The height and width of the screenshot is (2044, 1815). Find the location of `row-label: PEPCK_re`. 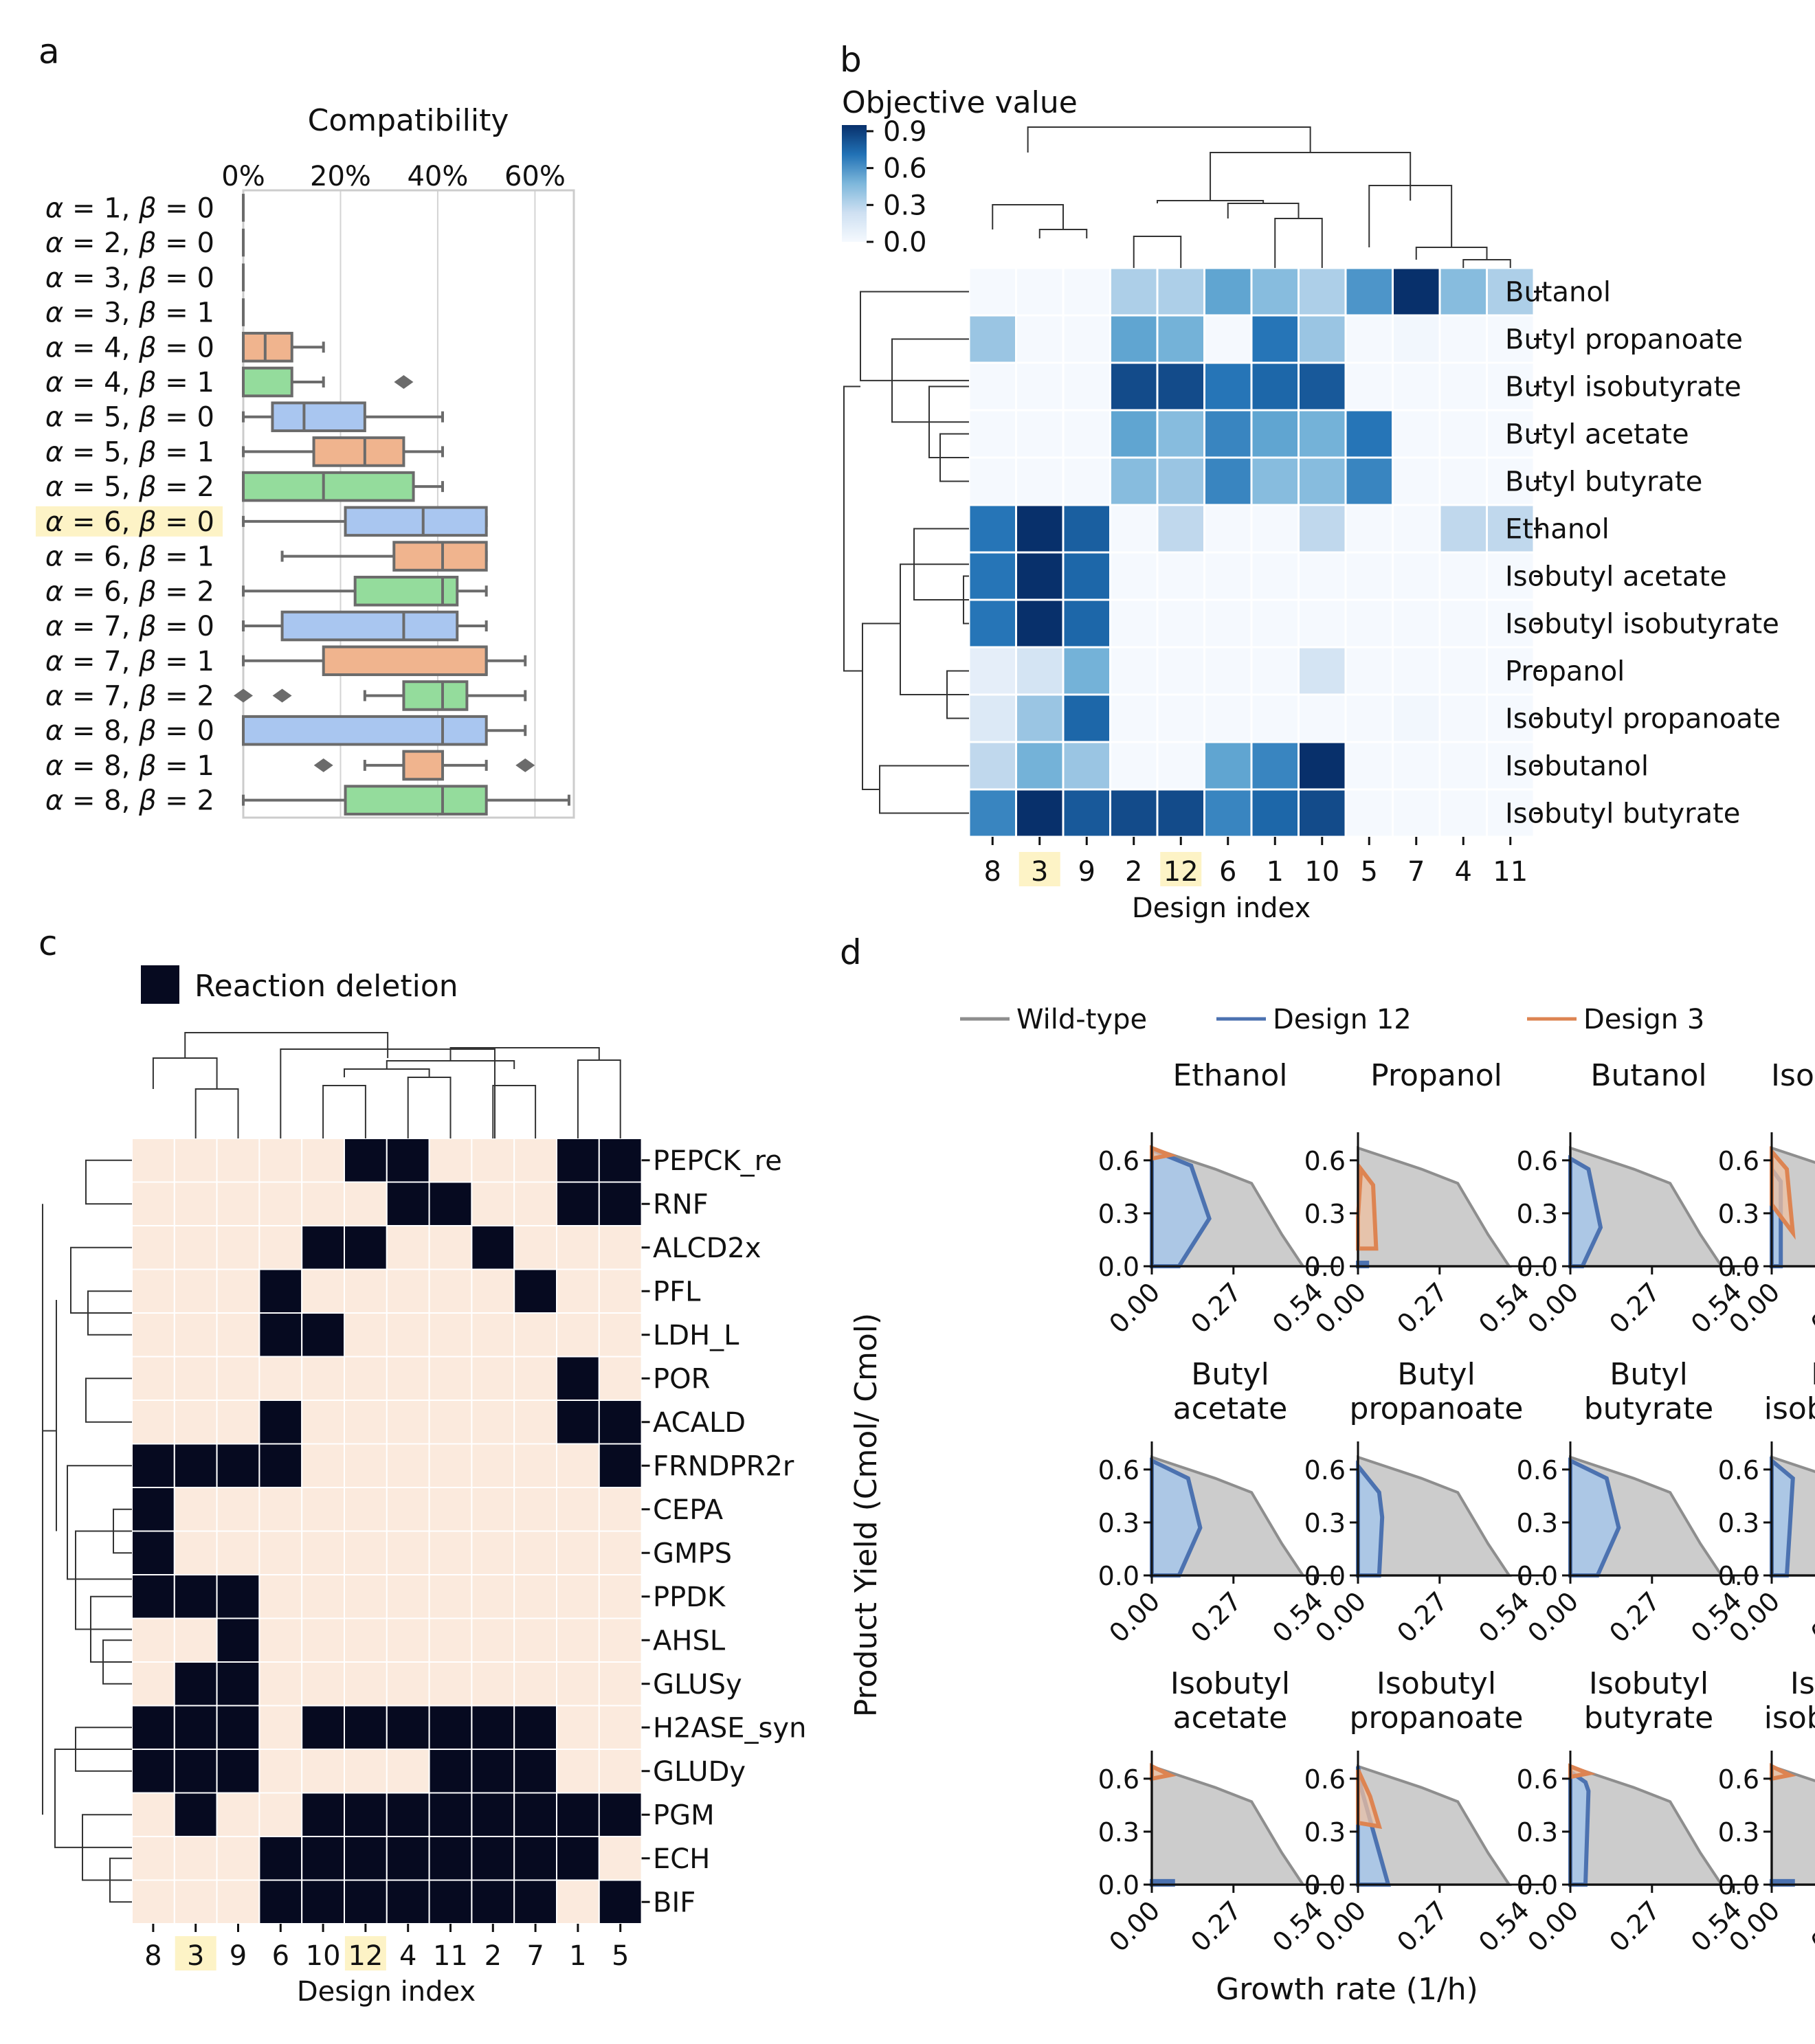

row-label: PEPCK_re is located at coordinates (717, 1161).